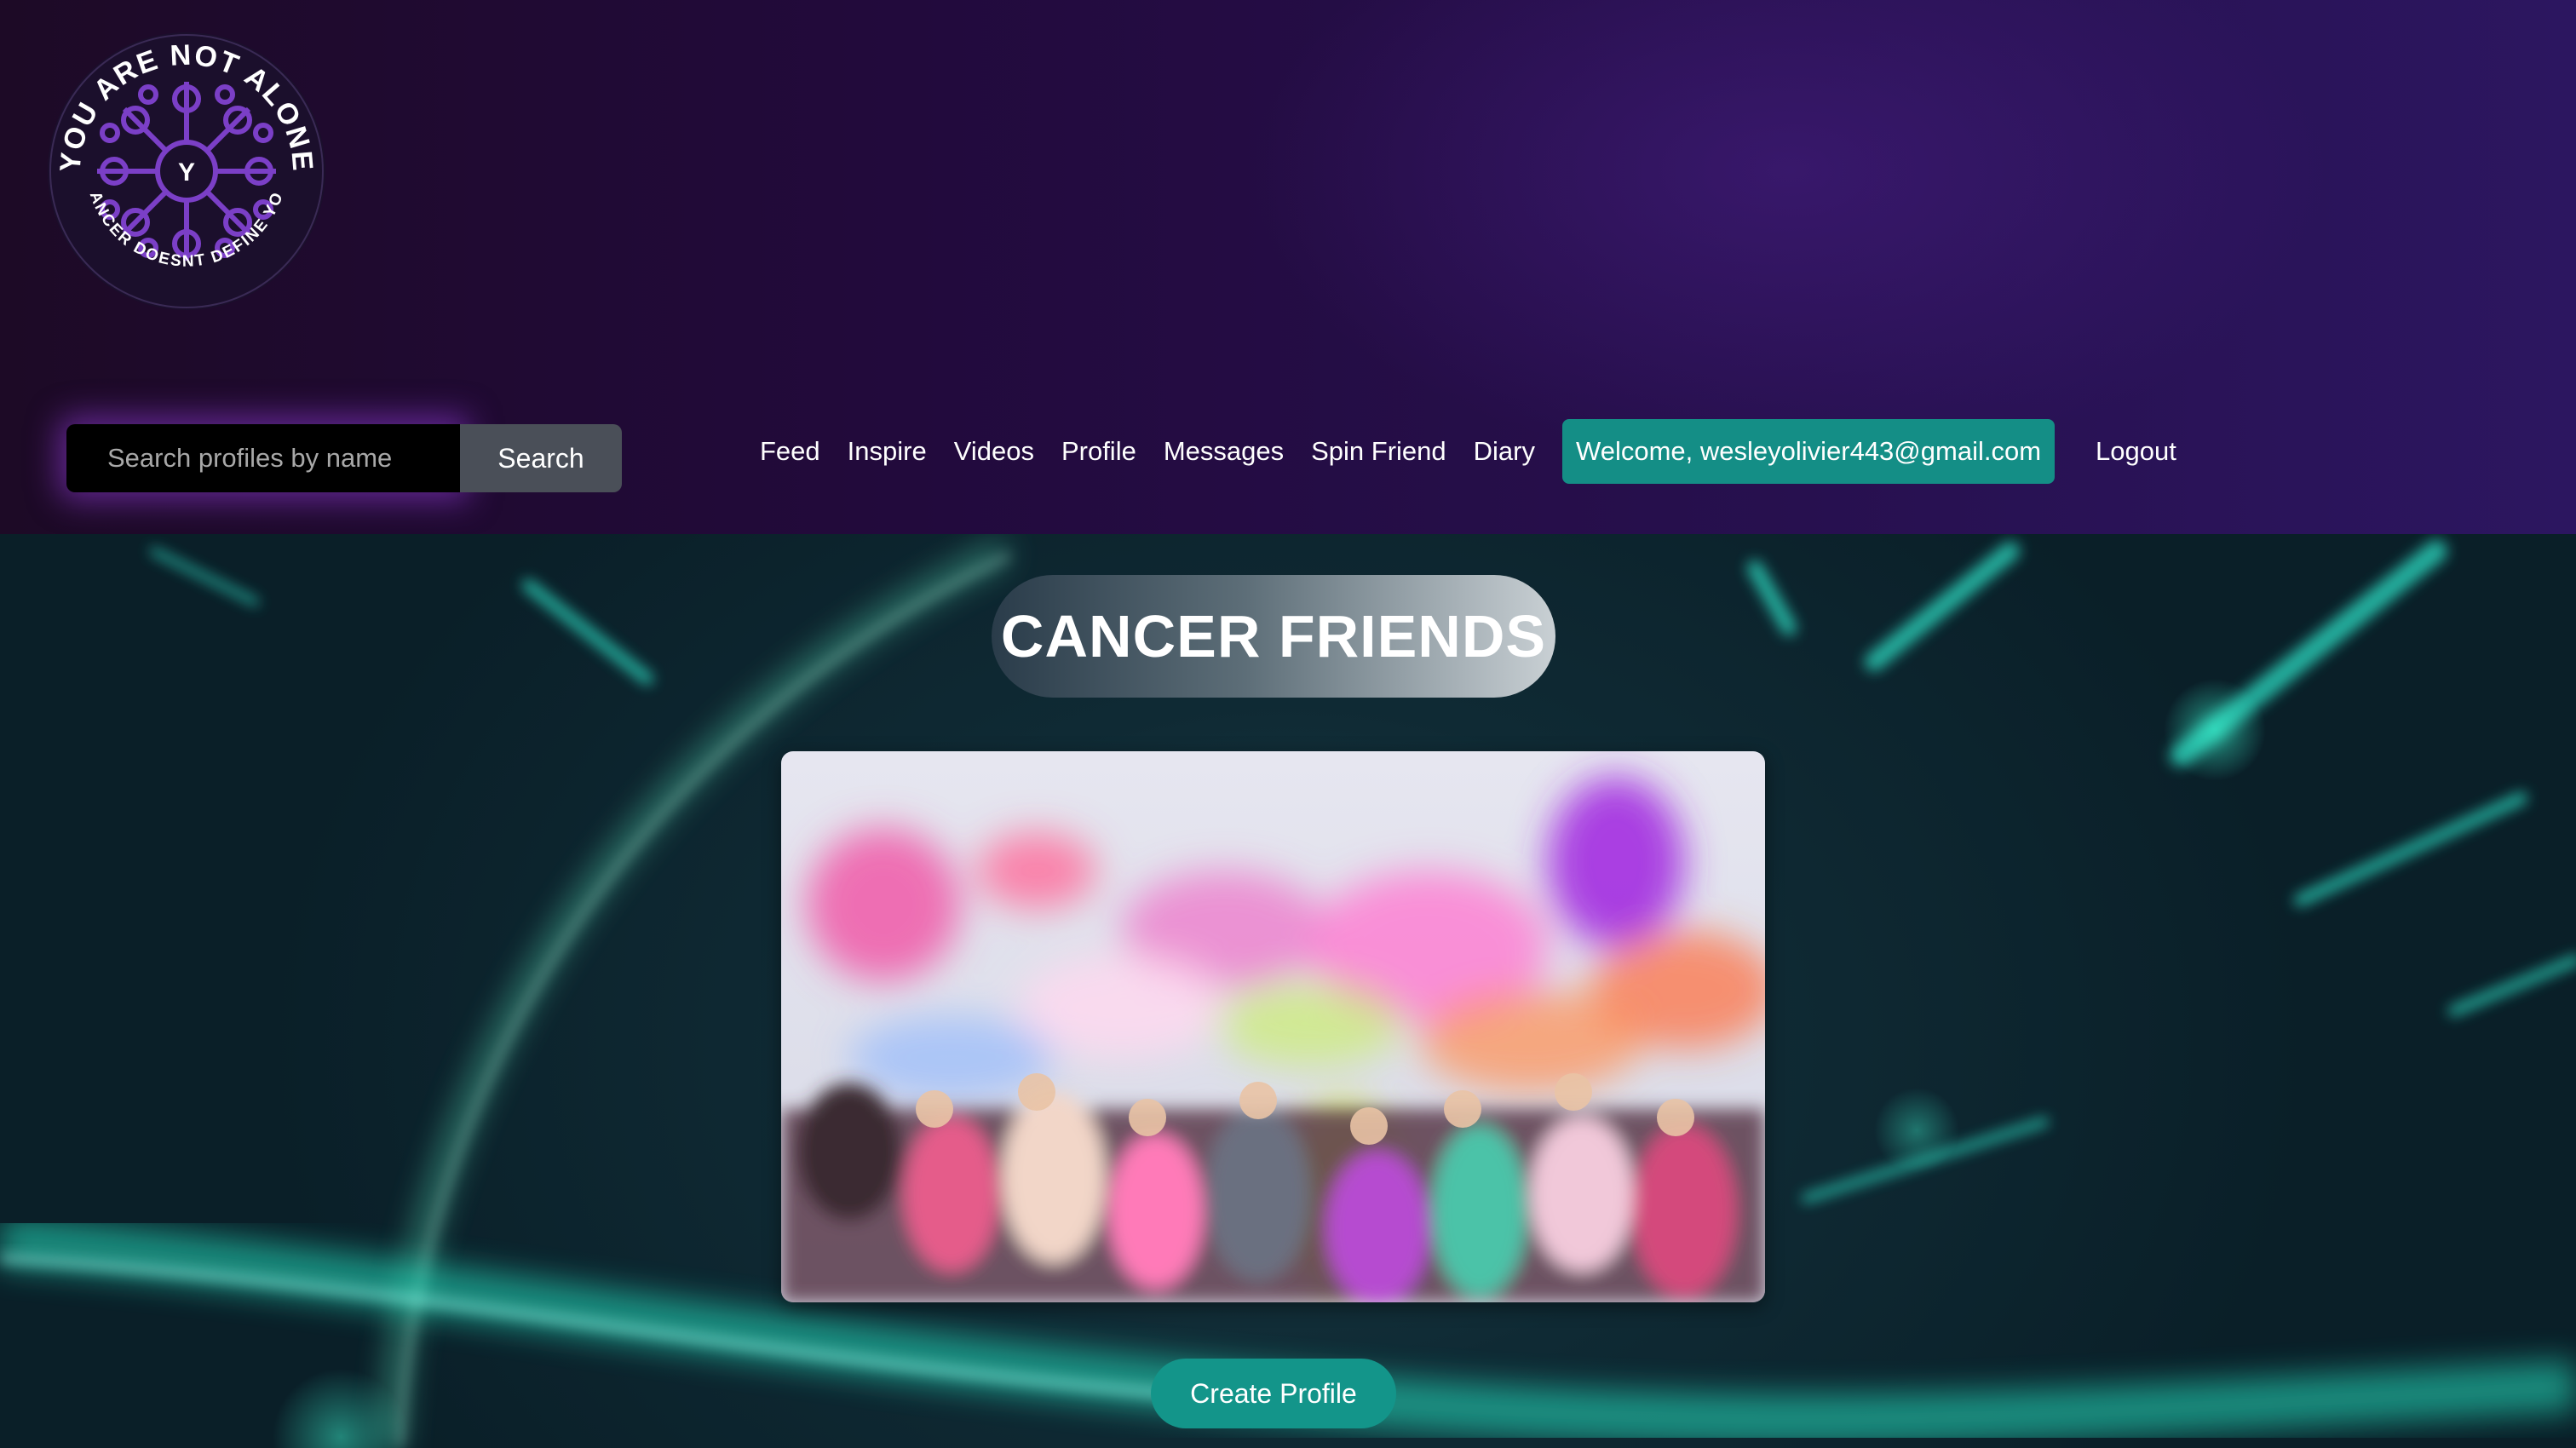 The height and width of the screenshot is (1448, 2576). Describe the element at coordinates (994, 452) in the screenshot. I see `nav-videos: Videos` at that location.